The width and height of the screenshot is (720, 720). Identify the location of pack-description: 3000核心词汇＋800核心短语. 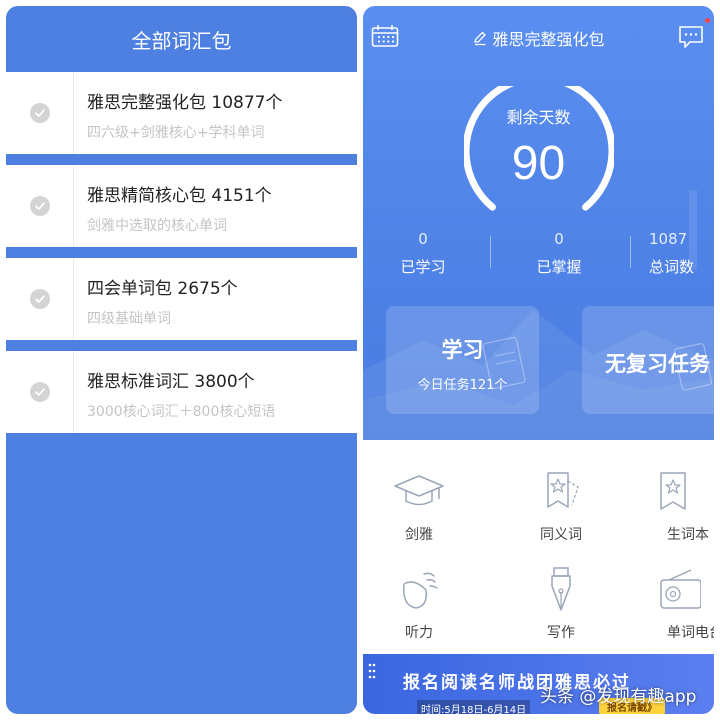
(181, 412).